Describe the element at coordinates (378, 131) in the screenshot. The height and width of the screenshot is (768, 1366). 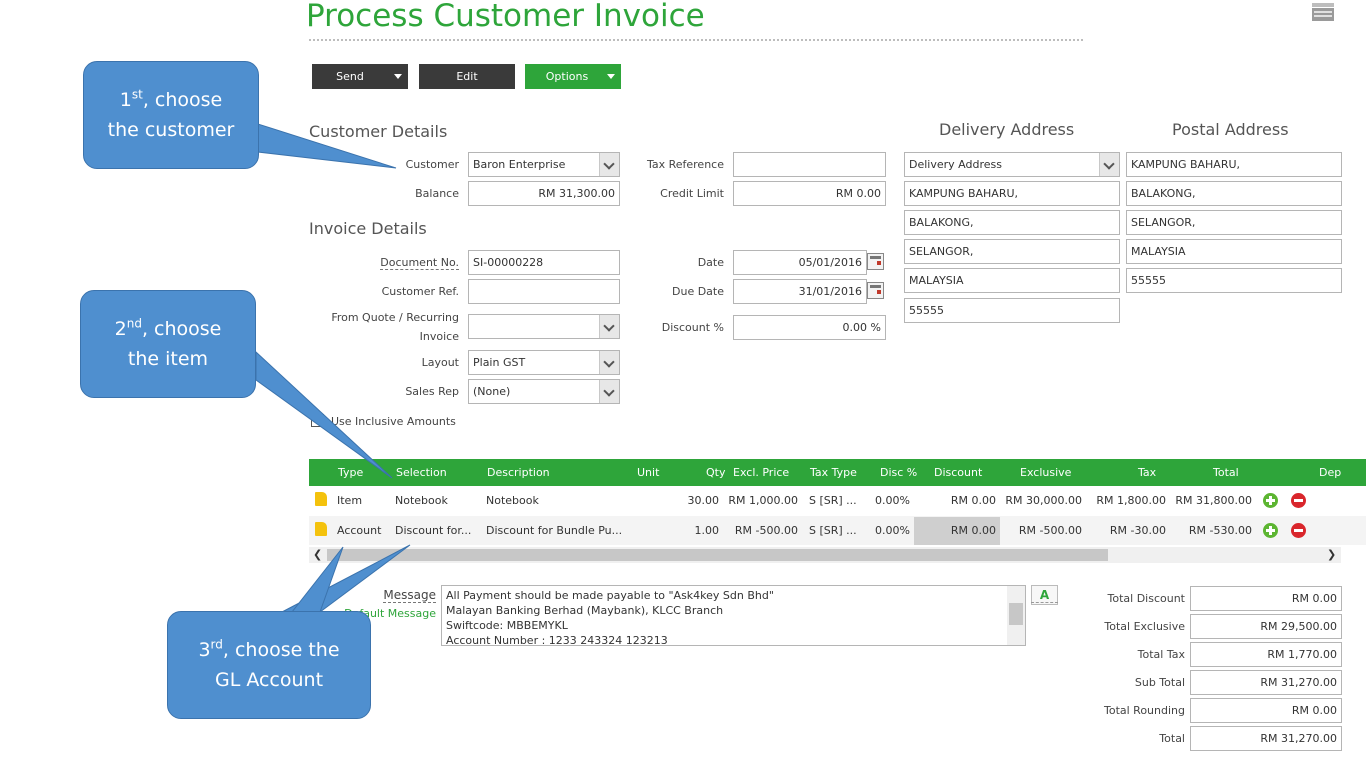
I see `customer-details-heading: Customer Details` at that location.